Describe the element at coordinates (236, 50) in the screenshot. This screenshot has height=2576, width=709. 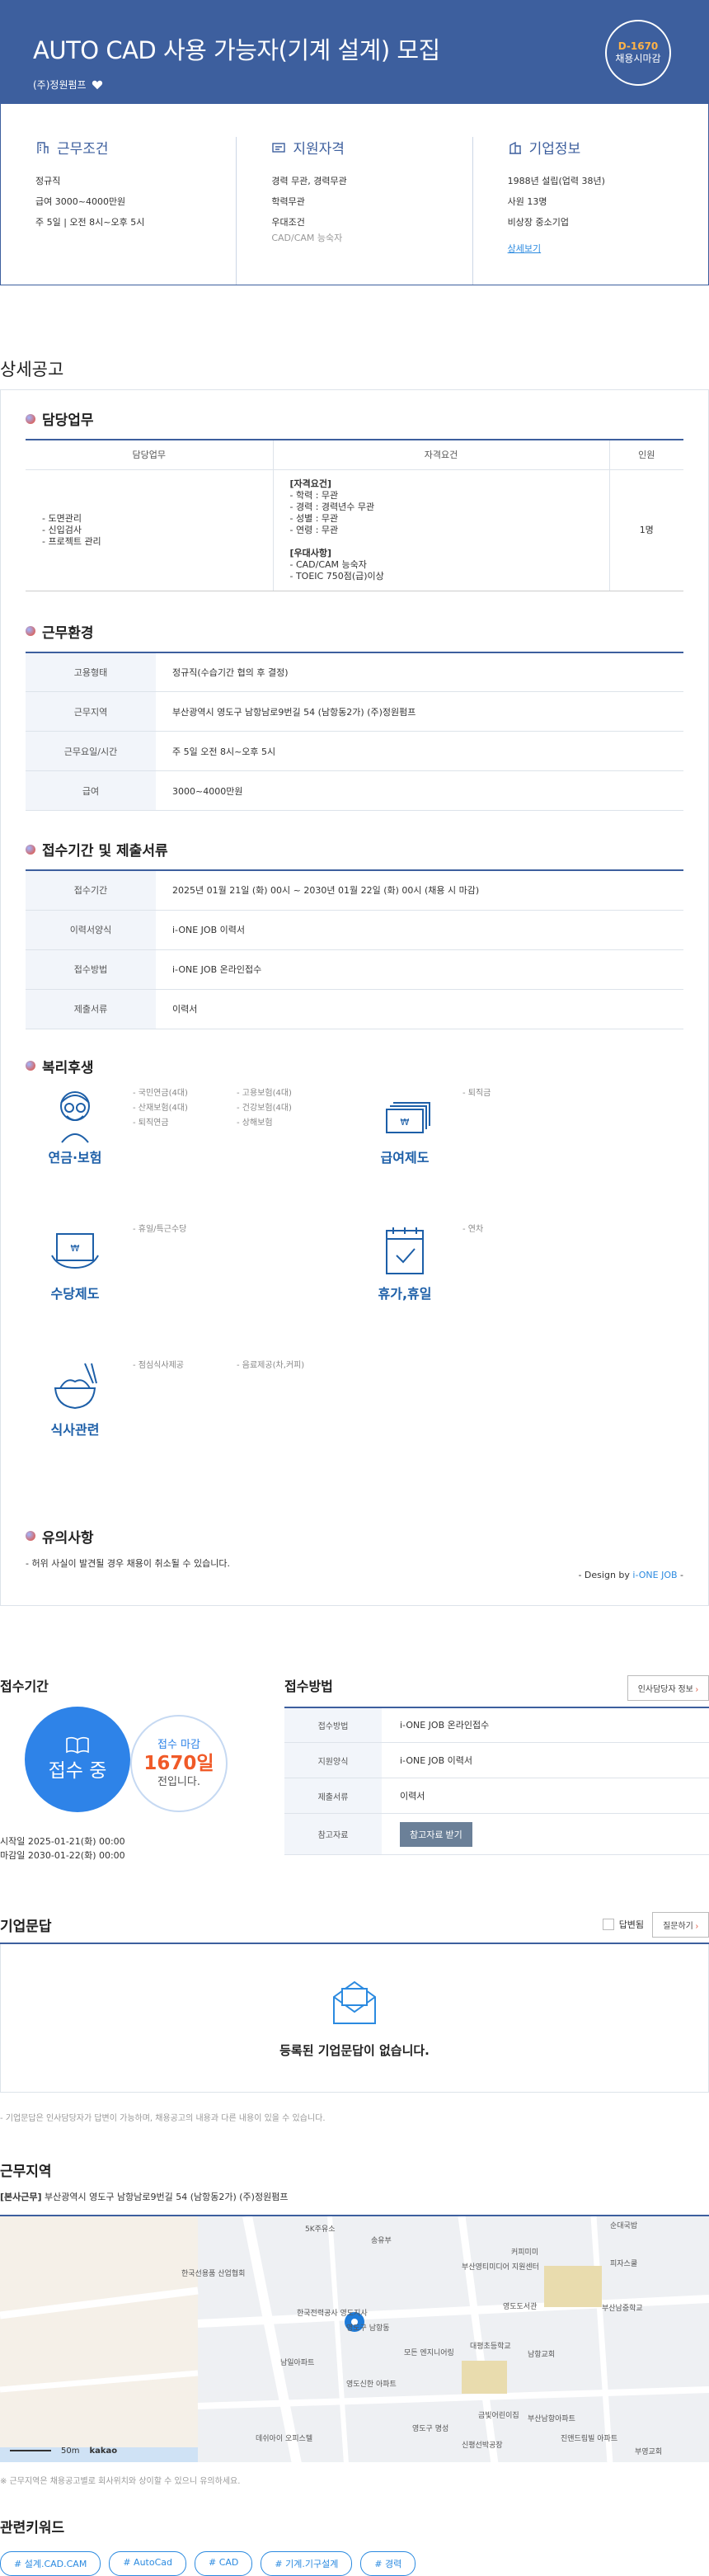
I see `job-title: AUTO CAD 사용 가능자(기계 설계) 모집` at that location.